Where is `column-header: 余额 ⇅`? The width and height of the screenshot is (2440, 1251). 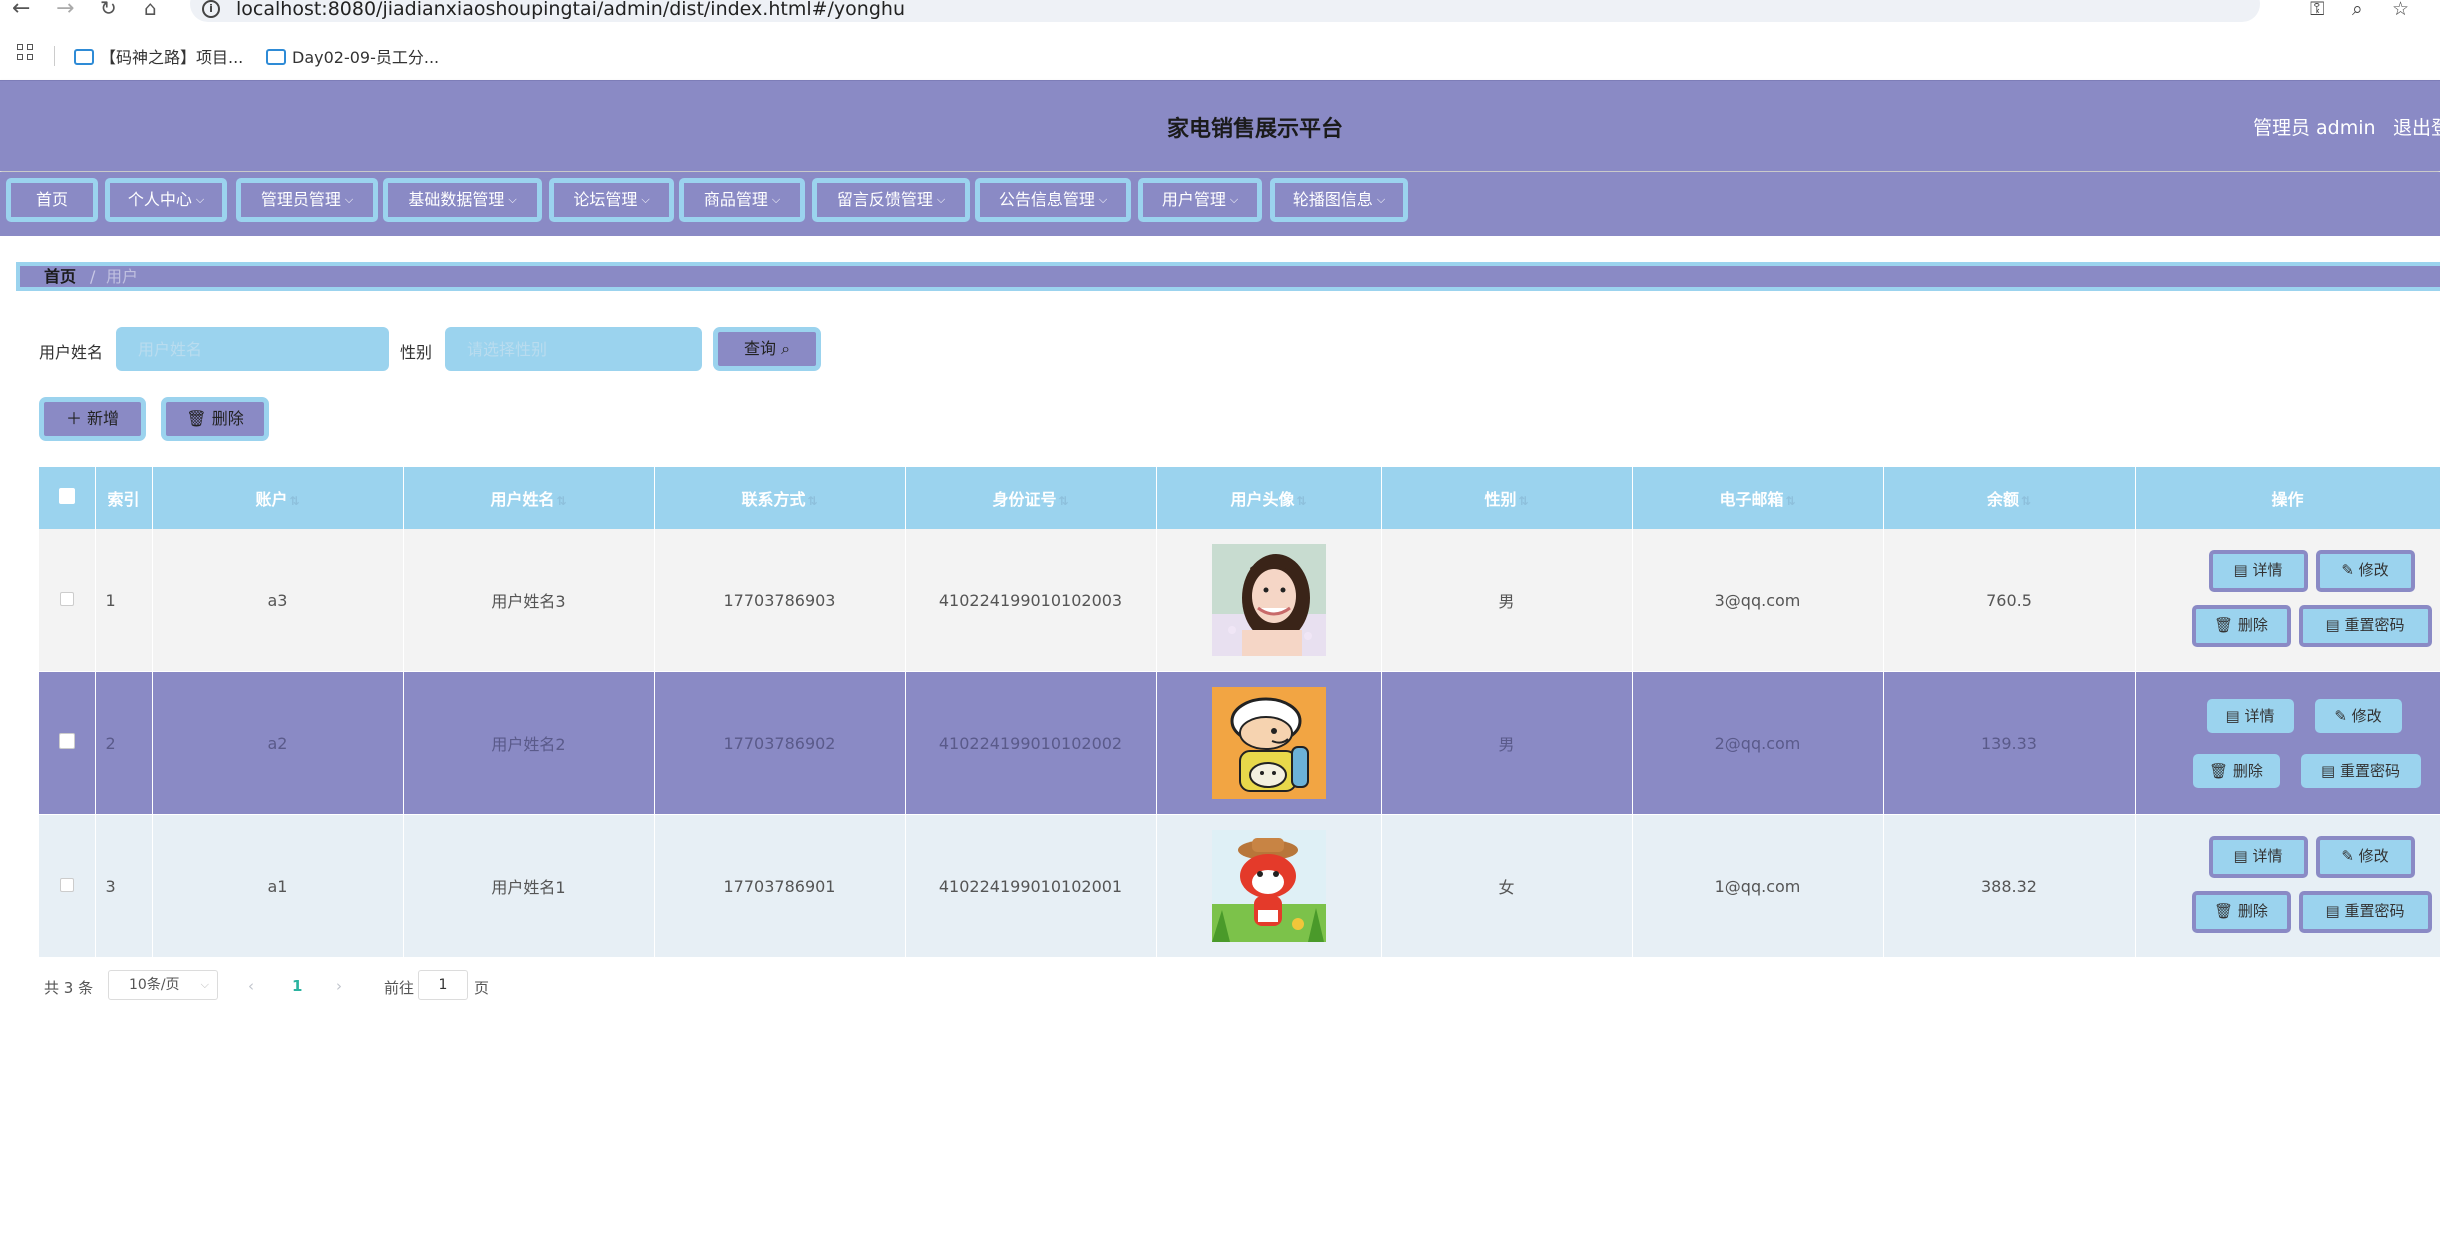
column-header: 余额 ⇅ is located at coordinates (2009, 498).